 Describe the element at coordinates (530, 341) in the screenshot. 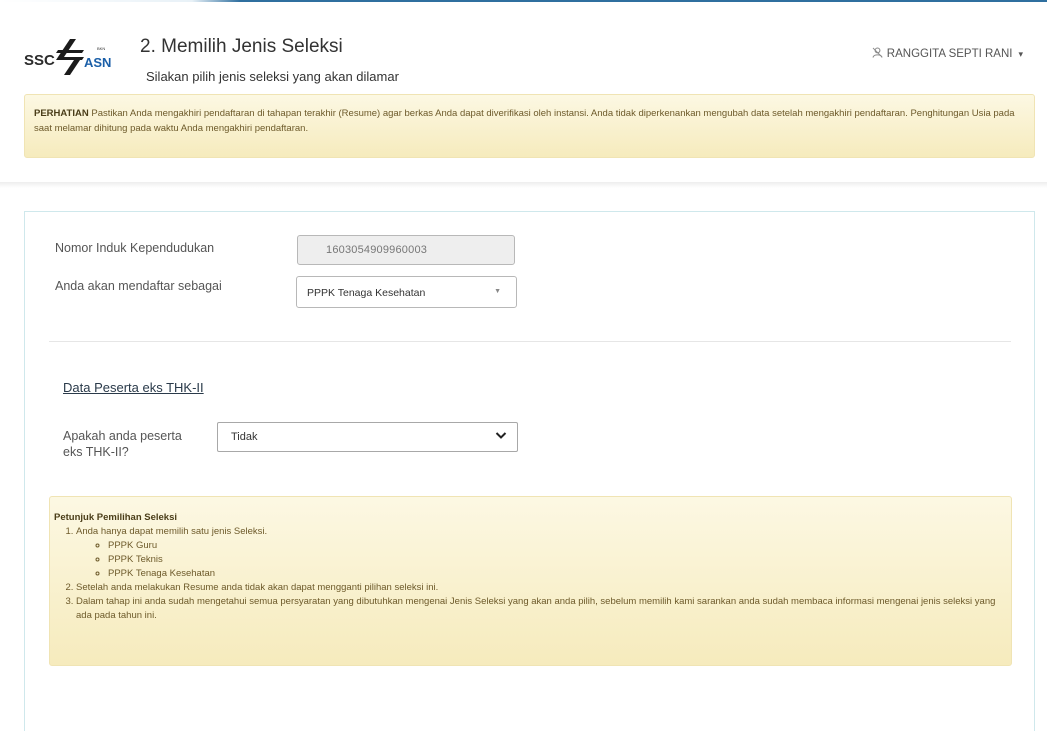

I see `inner-divider` at that location.